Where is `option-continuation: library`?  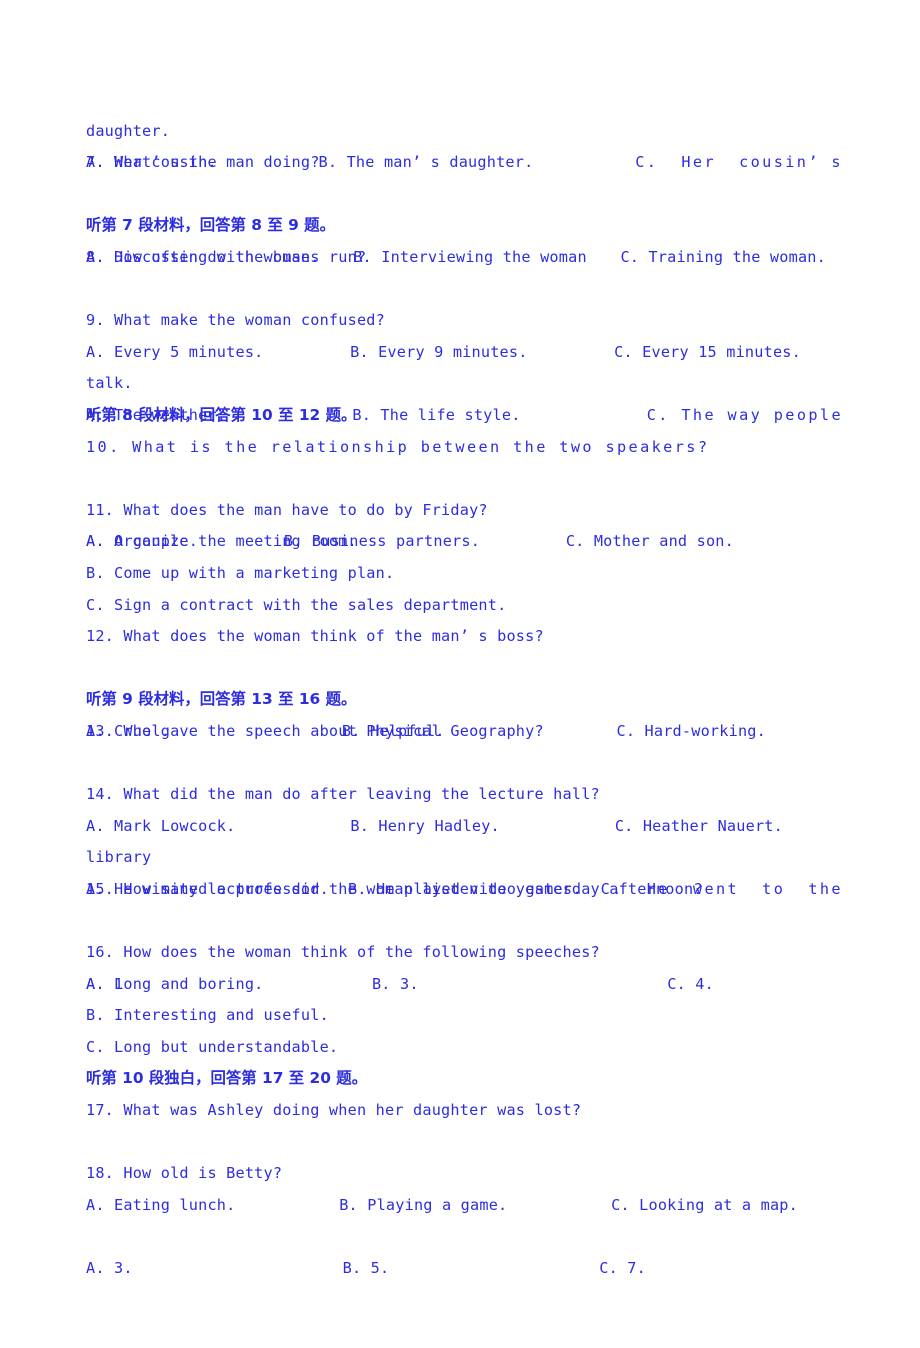
option-continuation: library is located at coordinates (119, 857).